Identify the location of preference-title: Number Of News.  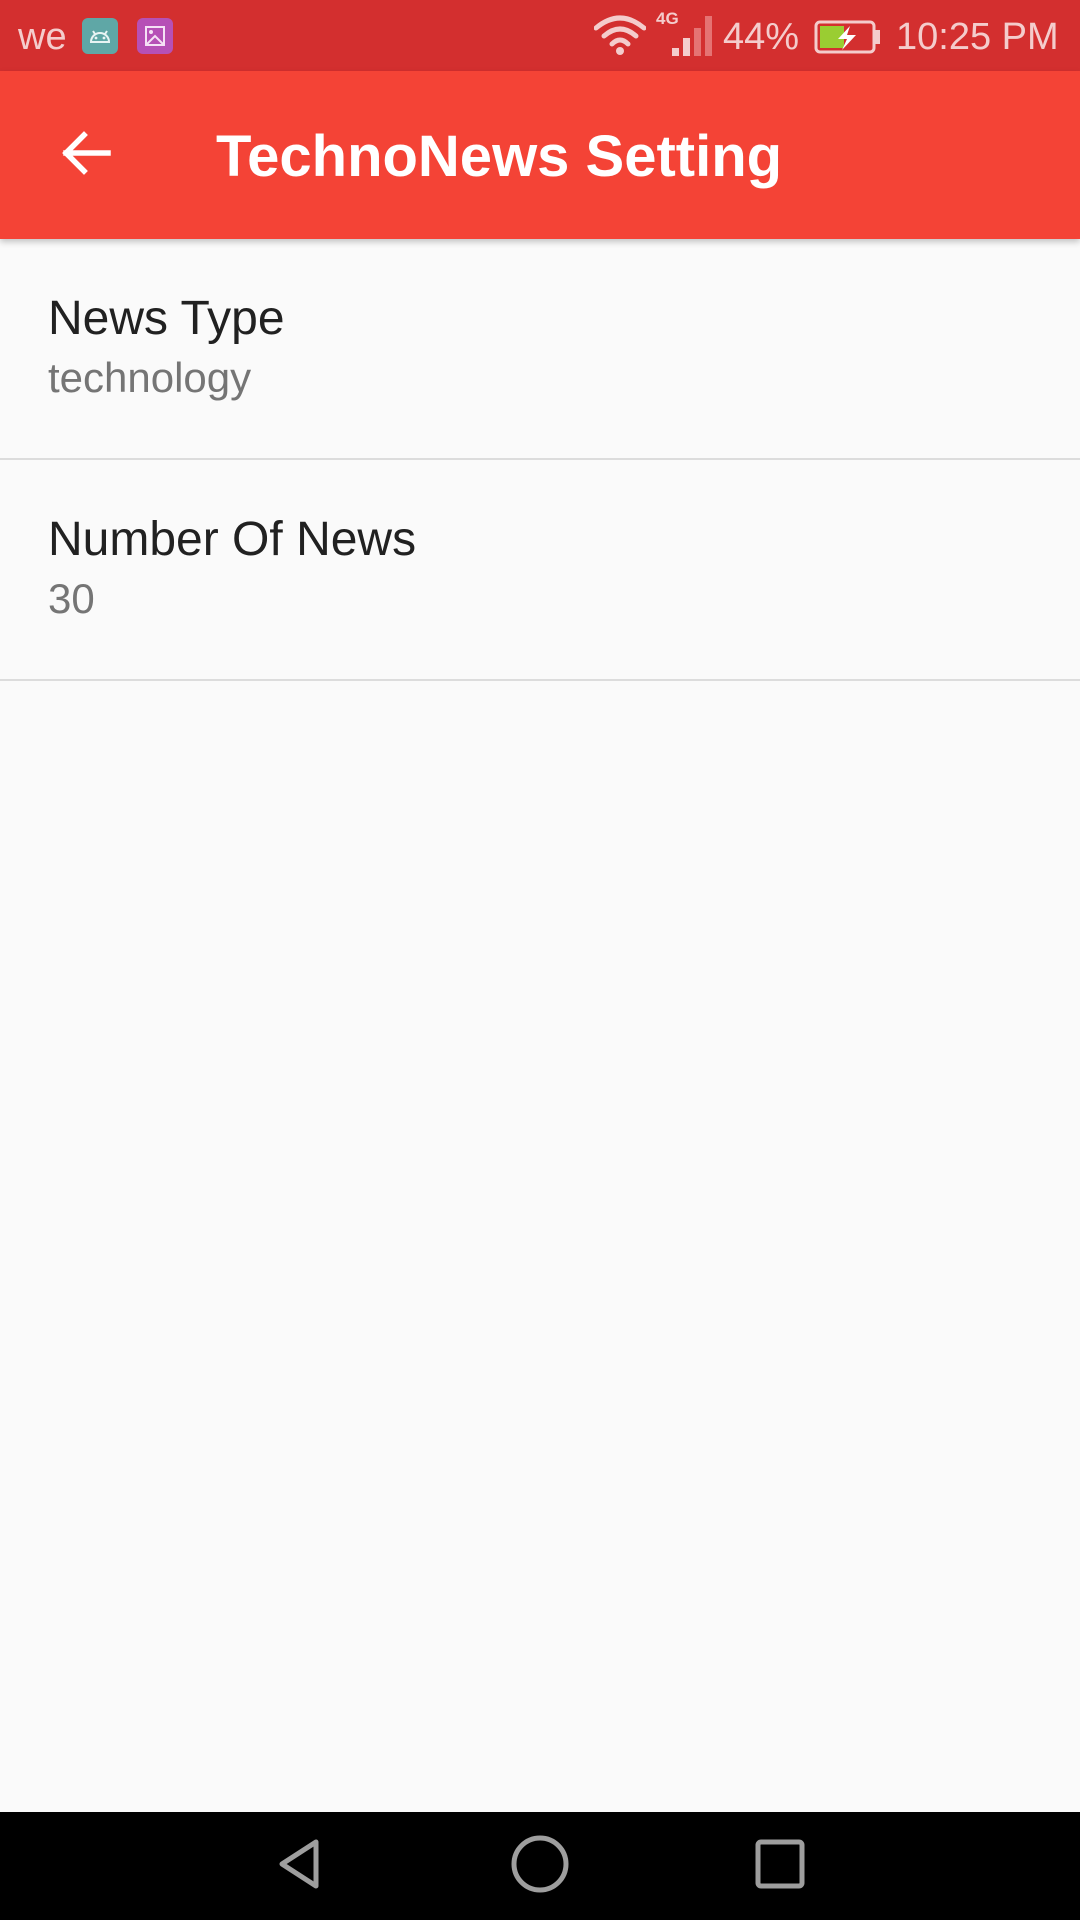
(232, 539).